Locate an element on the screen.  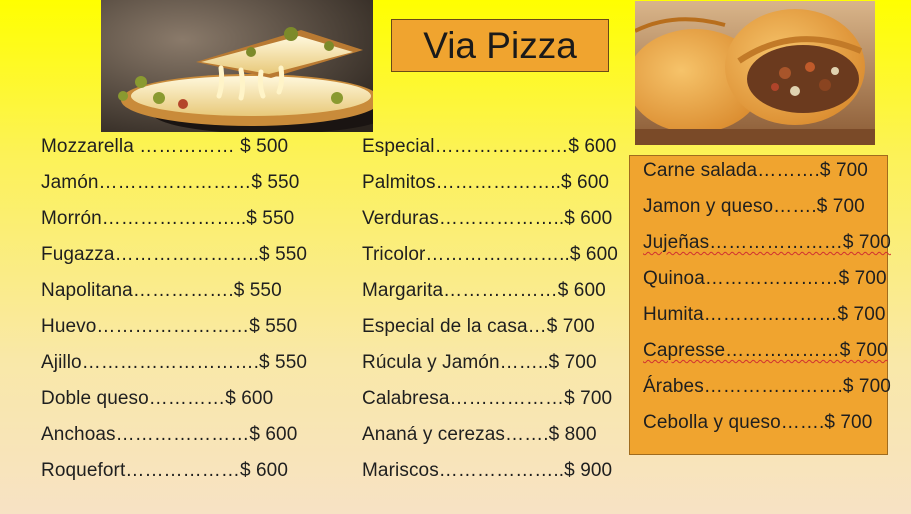
menu-item: Verduras………………..$ 600 is located at coordinates (487, 218).